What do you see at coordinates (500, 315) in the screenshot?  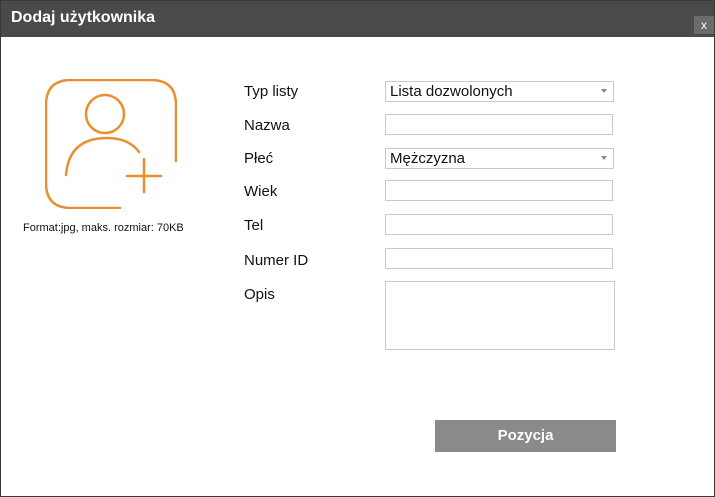 I see `description-textarea` at bounding box center [500, 315].